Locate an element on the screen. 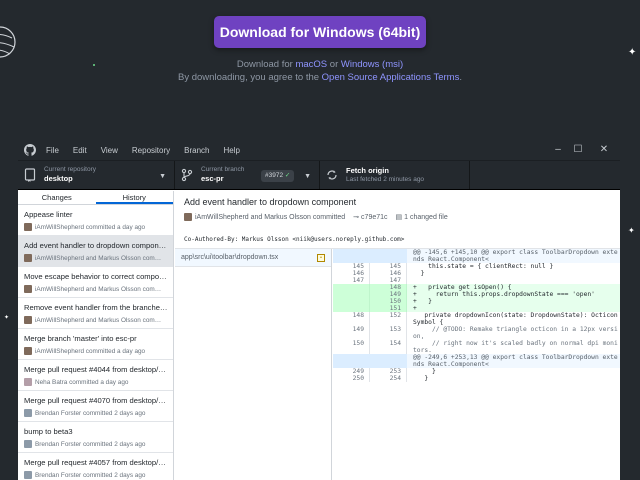 Image resolution: width=640 pixels, height=480 pixels. current-repository-button: Current repository desktop ▼ is located at coordinates (96, 175).